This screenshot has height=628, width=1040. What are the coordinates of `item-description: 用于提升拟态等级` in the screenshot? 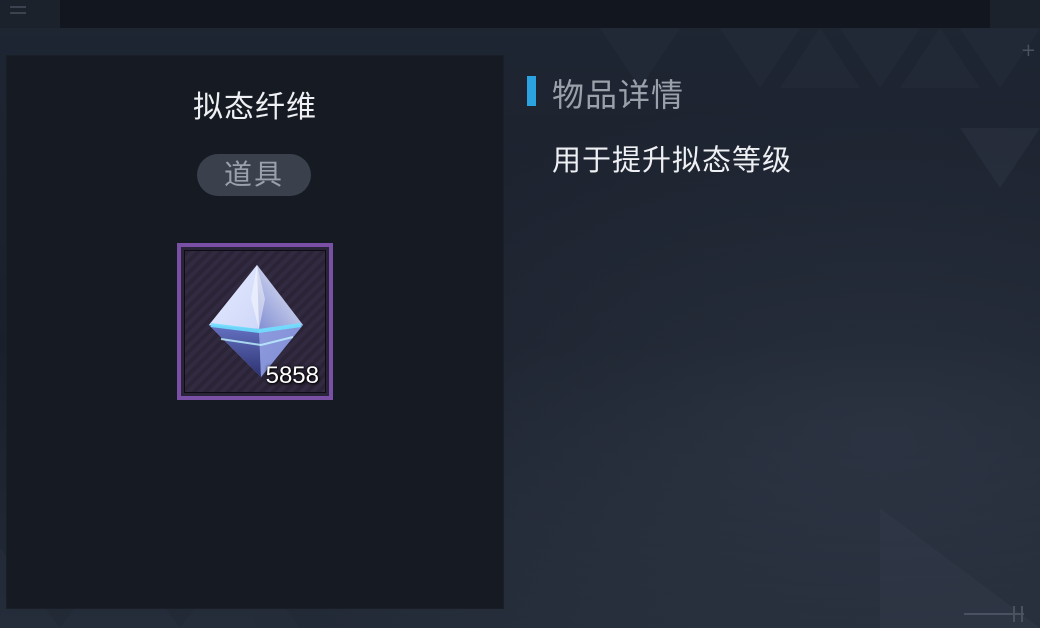 It's located at (672, 160).